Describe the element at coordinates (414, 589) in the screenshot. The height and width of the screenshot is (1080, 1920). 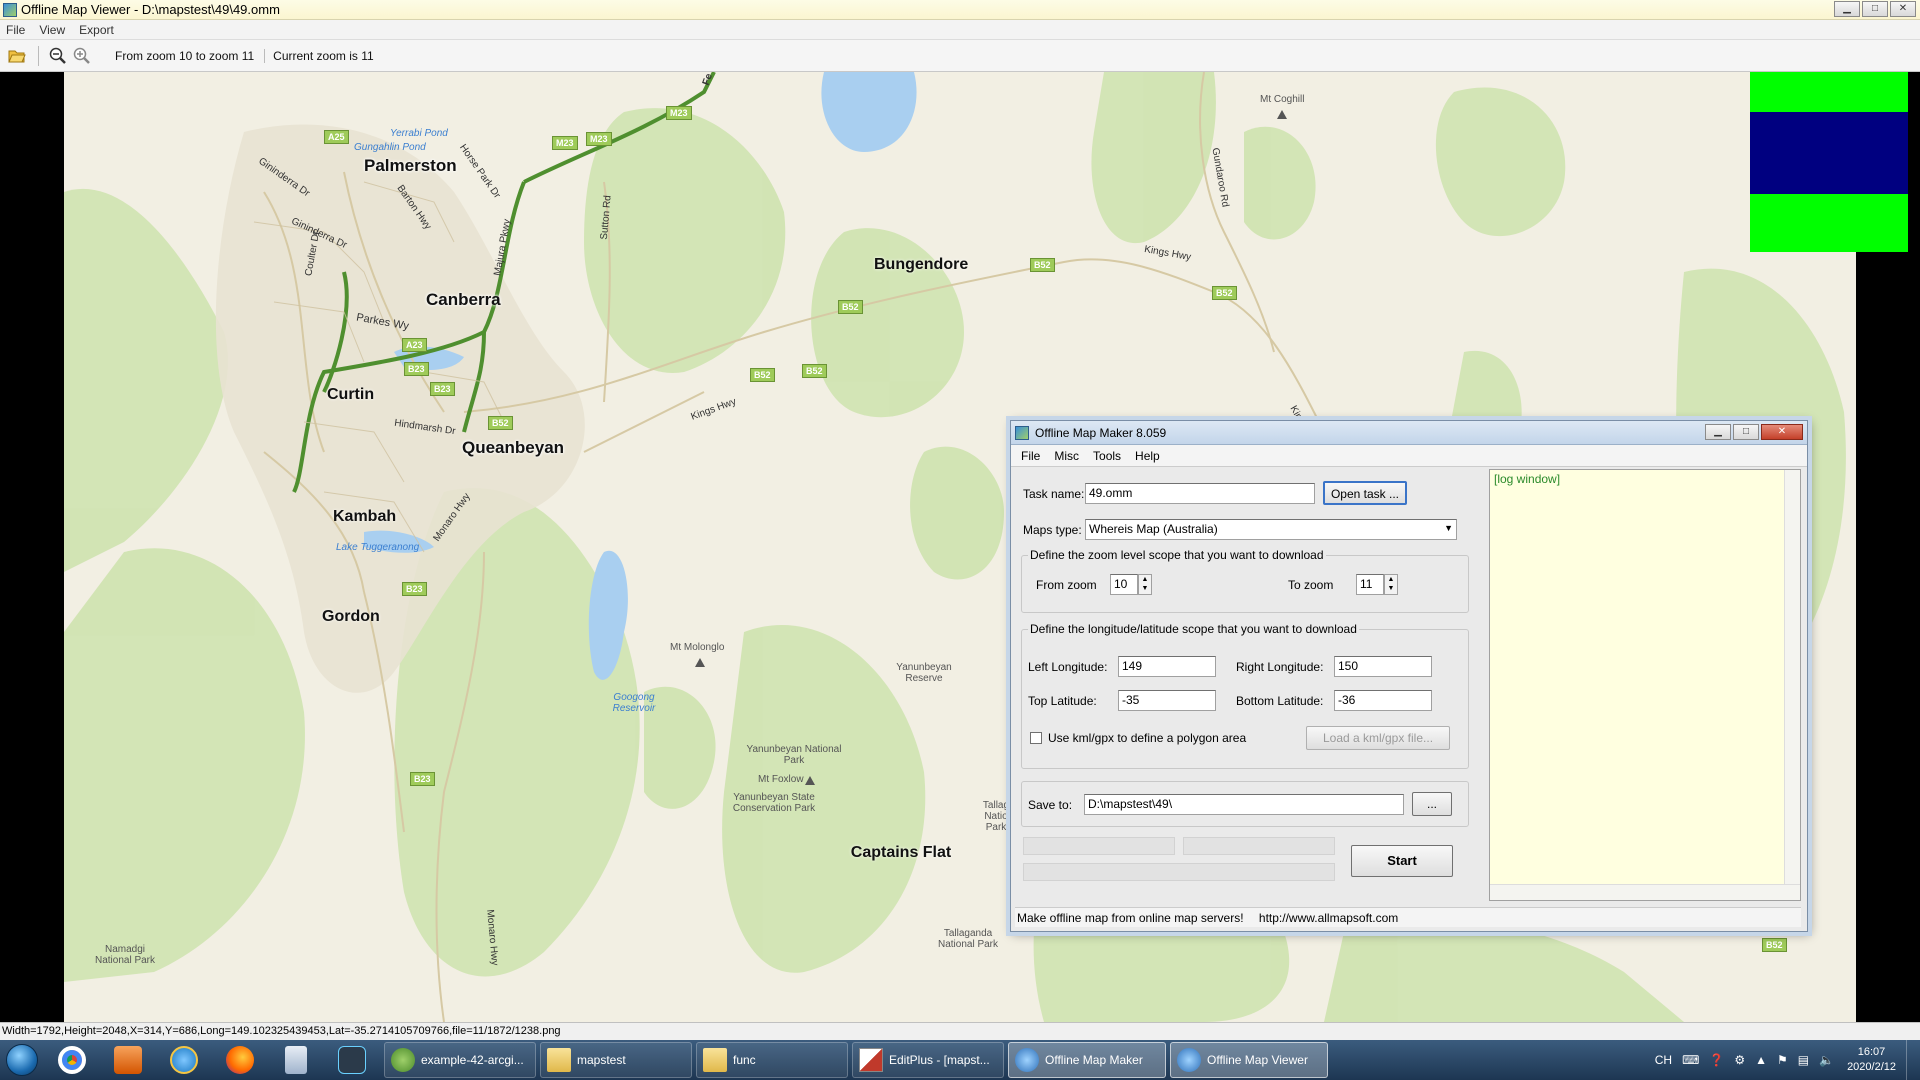
I see `shield-b23-3: B23` at that location.